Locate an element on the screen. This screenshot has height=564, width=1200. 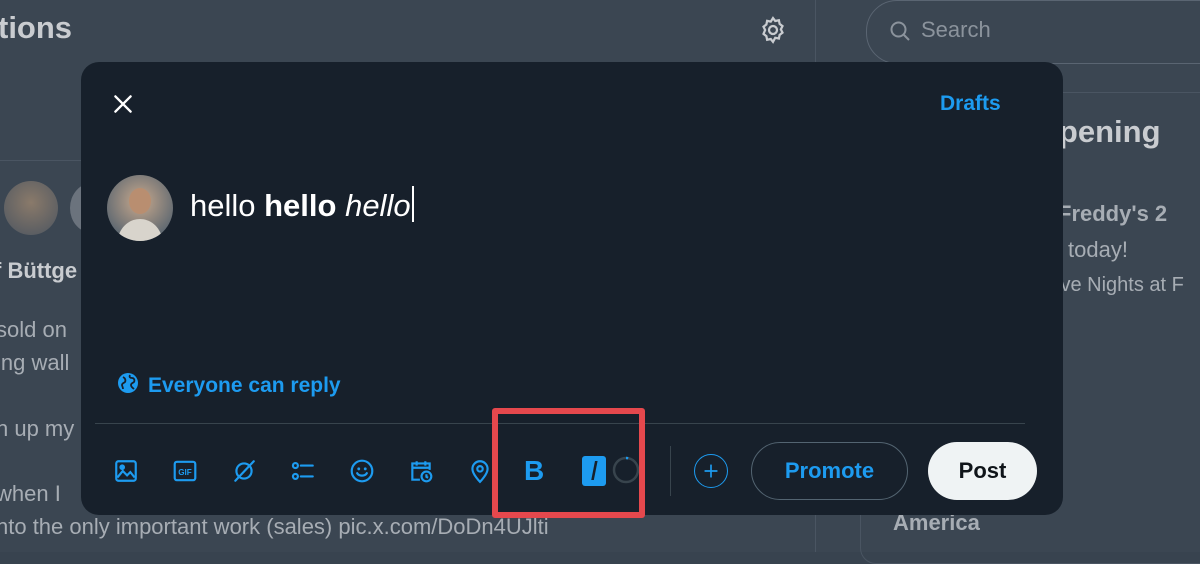
close-icon is located at coordinates (123, 104).